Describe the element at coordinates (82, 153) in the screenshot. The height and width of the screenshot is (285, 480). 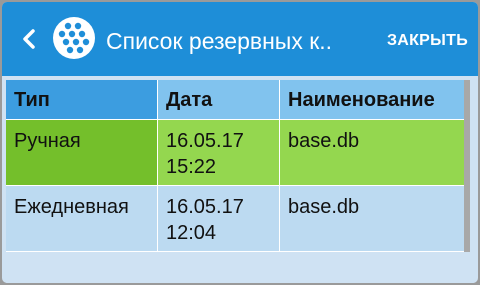
I see `cell-type: Ручная` at that location.